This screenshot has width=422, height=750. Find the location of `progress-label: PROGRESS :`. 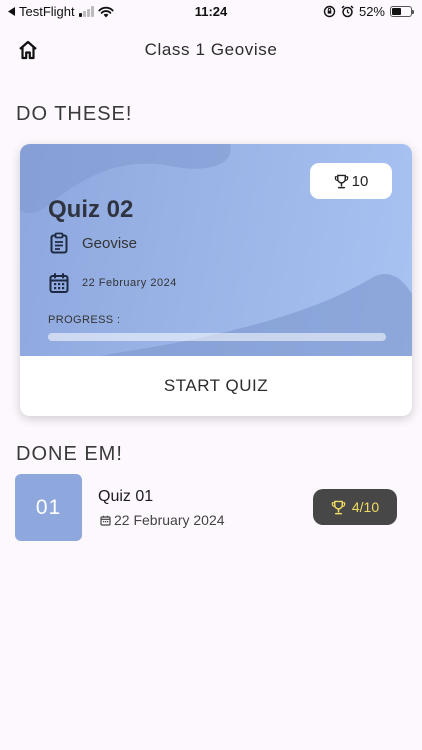

progress-label: PROGRESS : is located at coordinates (84, 320).